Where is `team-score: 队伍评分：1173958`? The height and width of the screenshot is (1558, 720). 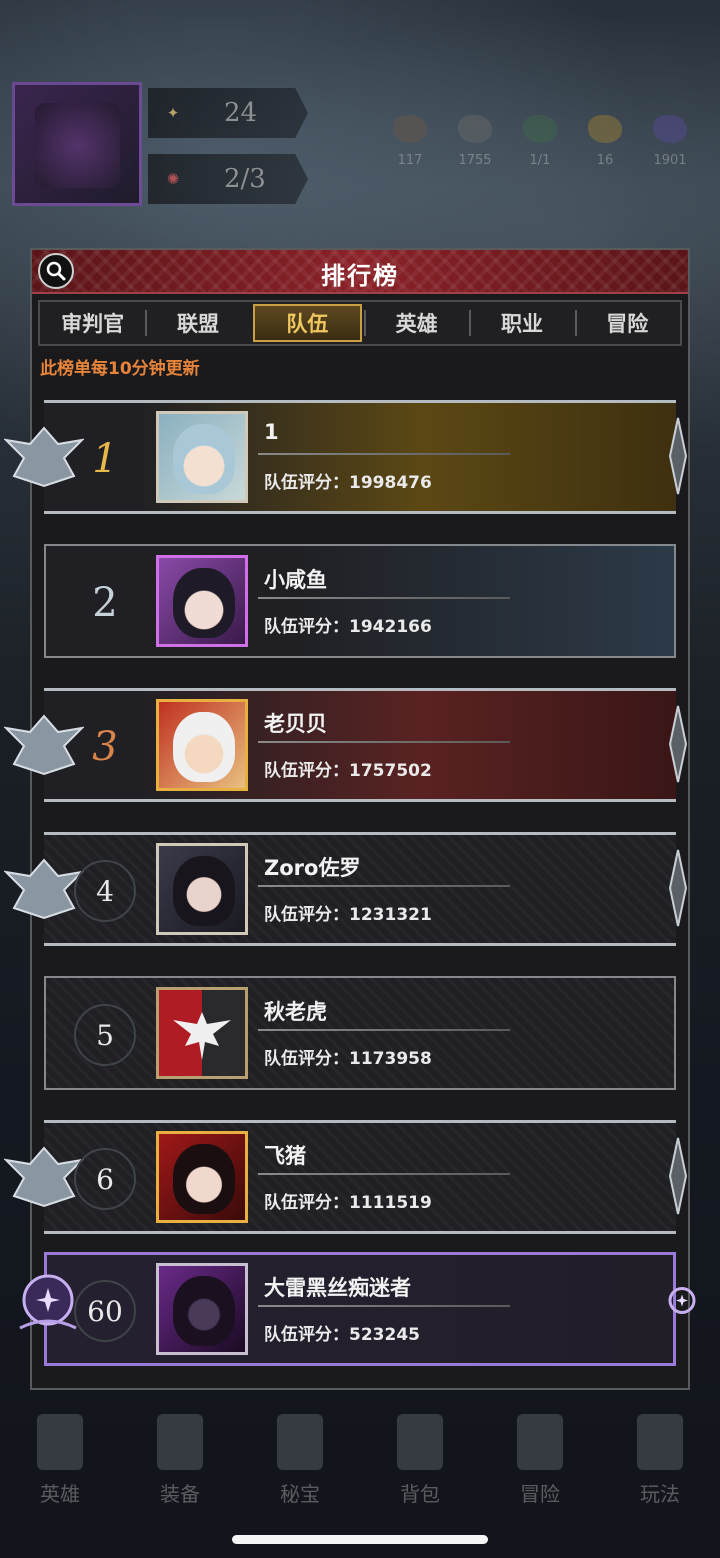 team-score: 队伍评分：1173958 is located at coordinates (348, 1059).